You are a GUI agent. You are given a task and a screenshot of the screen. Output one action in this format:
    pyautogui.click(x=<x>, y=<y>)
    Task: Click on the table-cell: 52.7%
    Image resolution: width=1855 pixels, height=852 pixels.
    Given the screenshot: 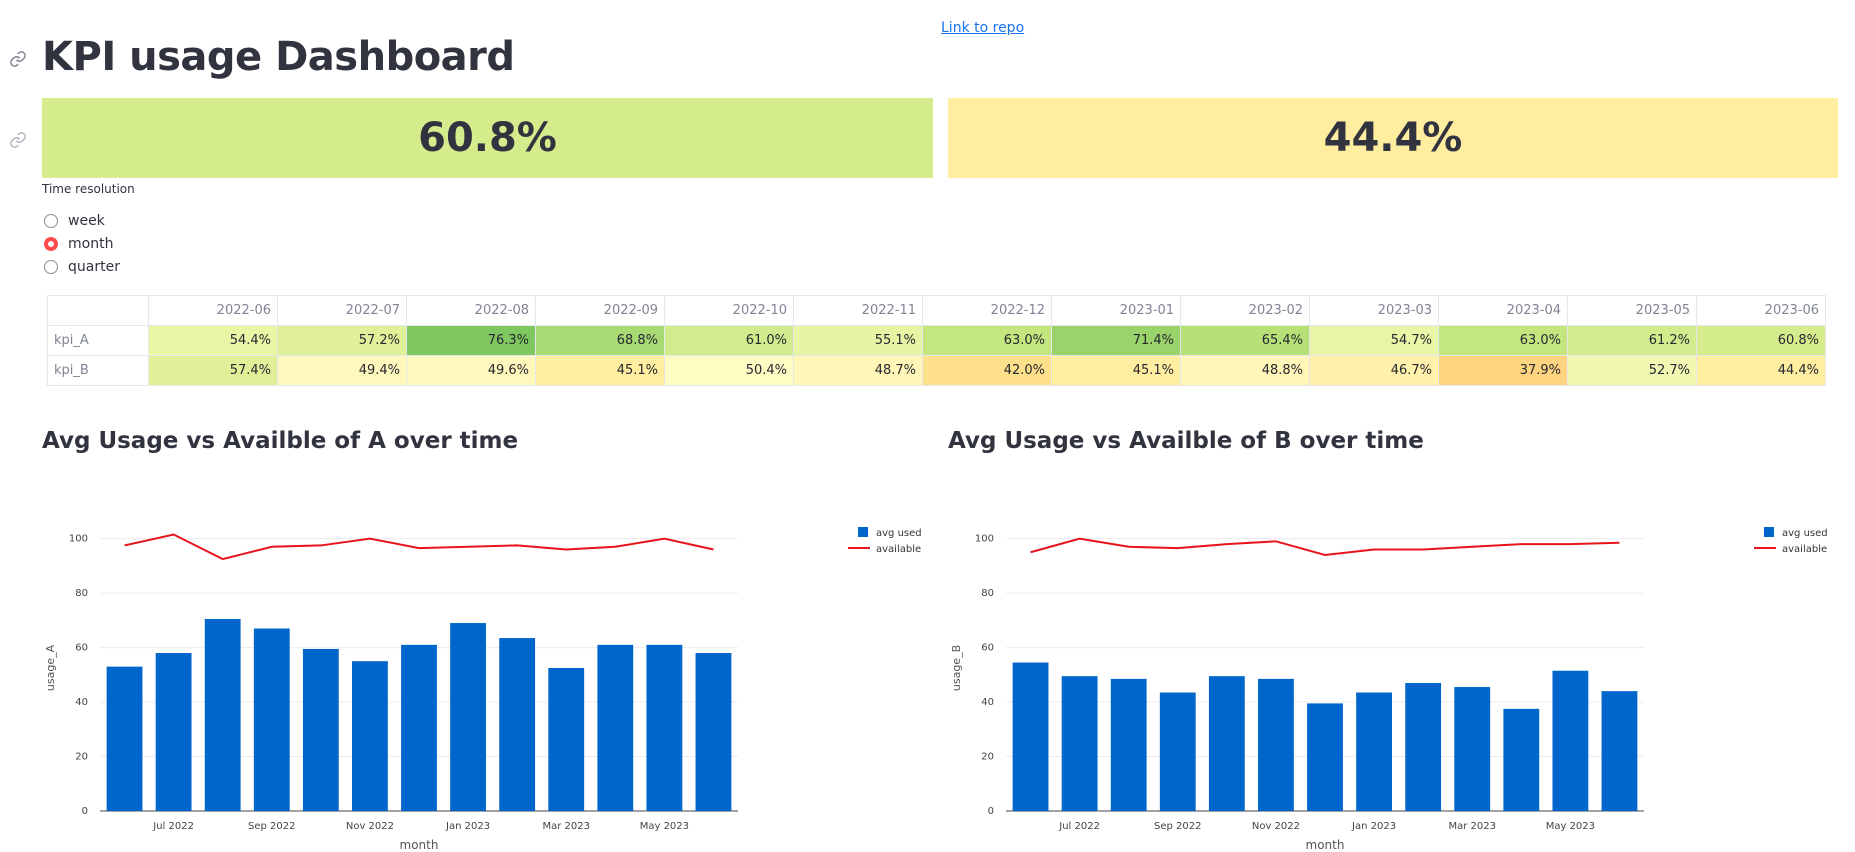 What is the action you would take?
    pyautogui.click(x=1632, y=370)
    